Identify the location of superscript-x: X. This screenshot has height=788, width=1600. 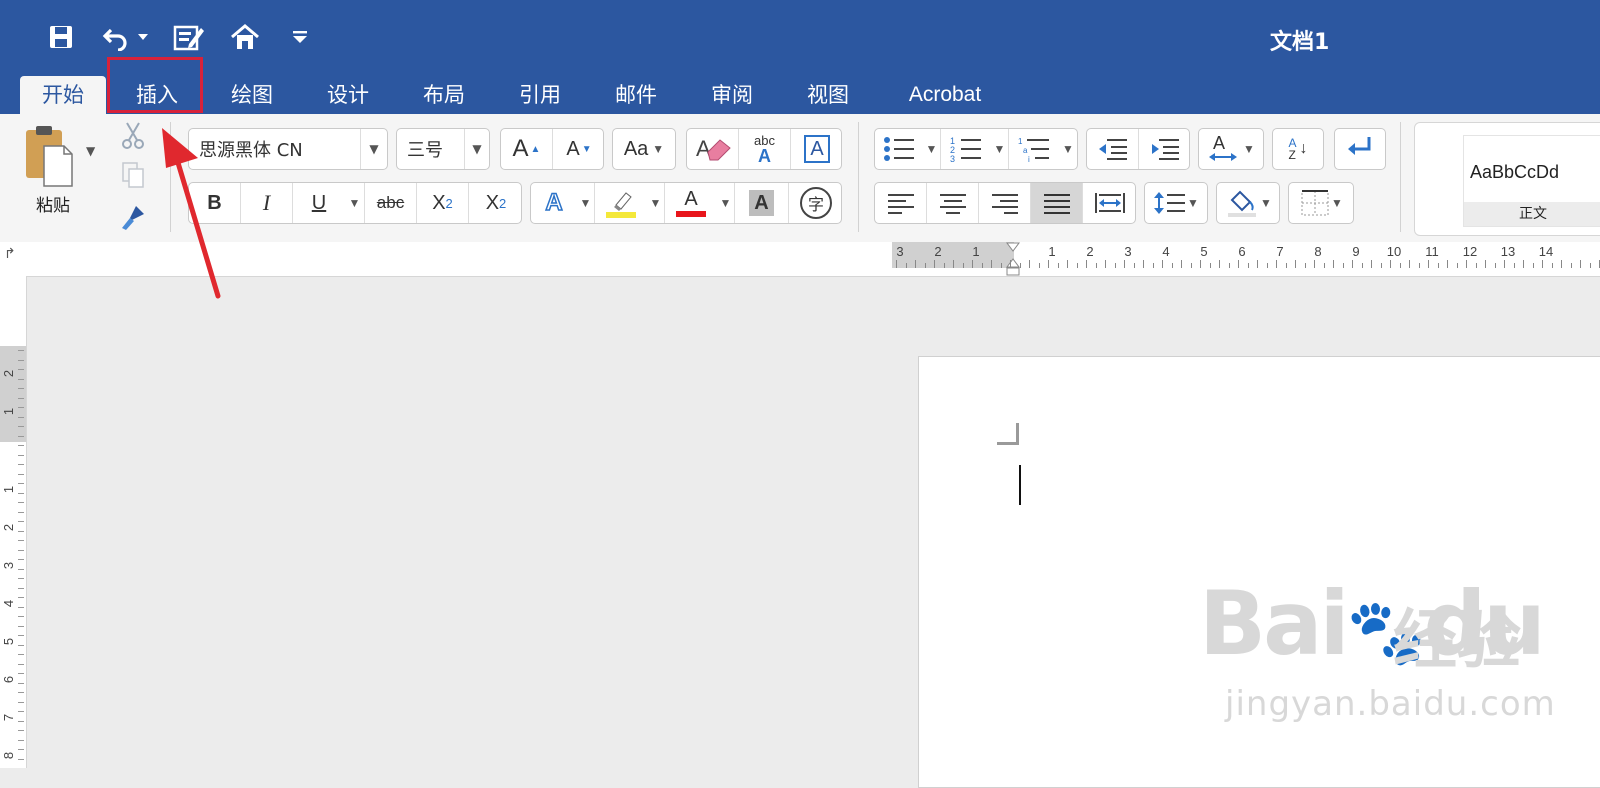
(492, 202).